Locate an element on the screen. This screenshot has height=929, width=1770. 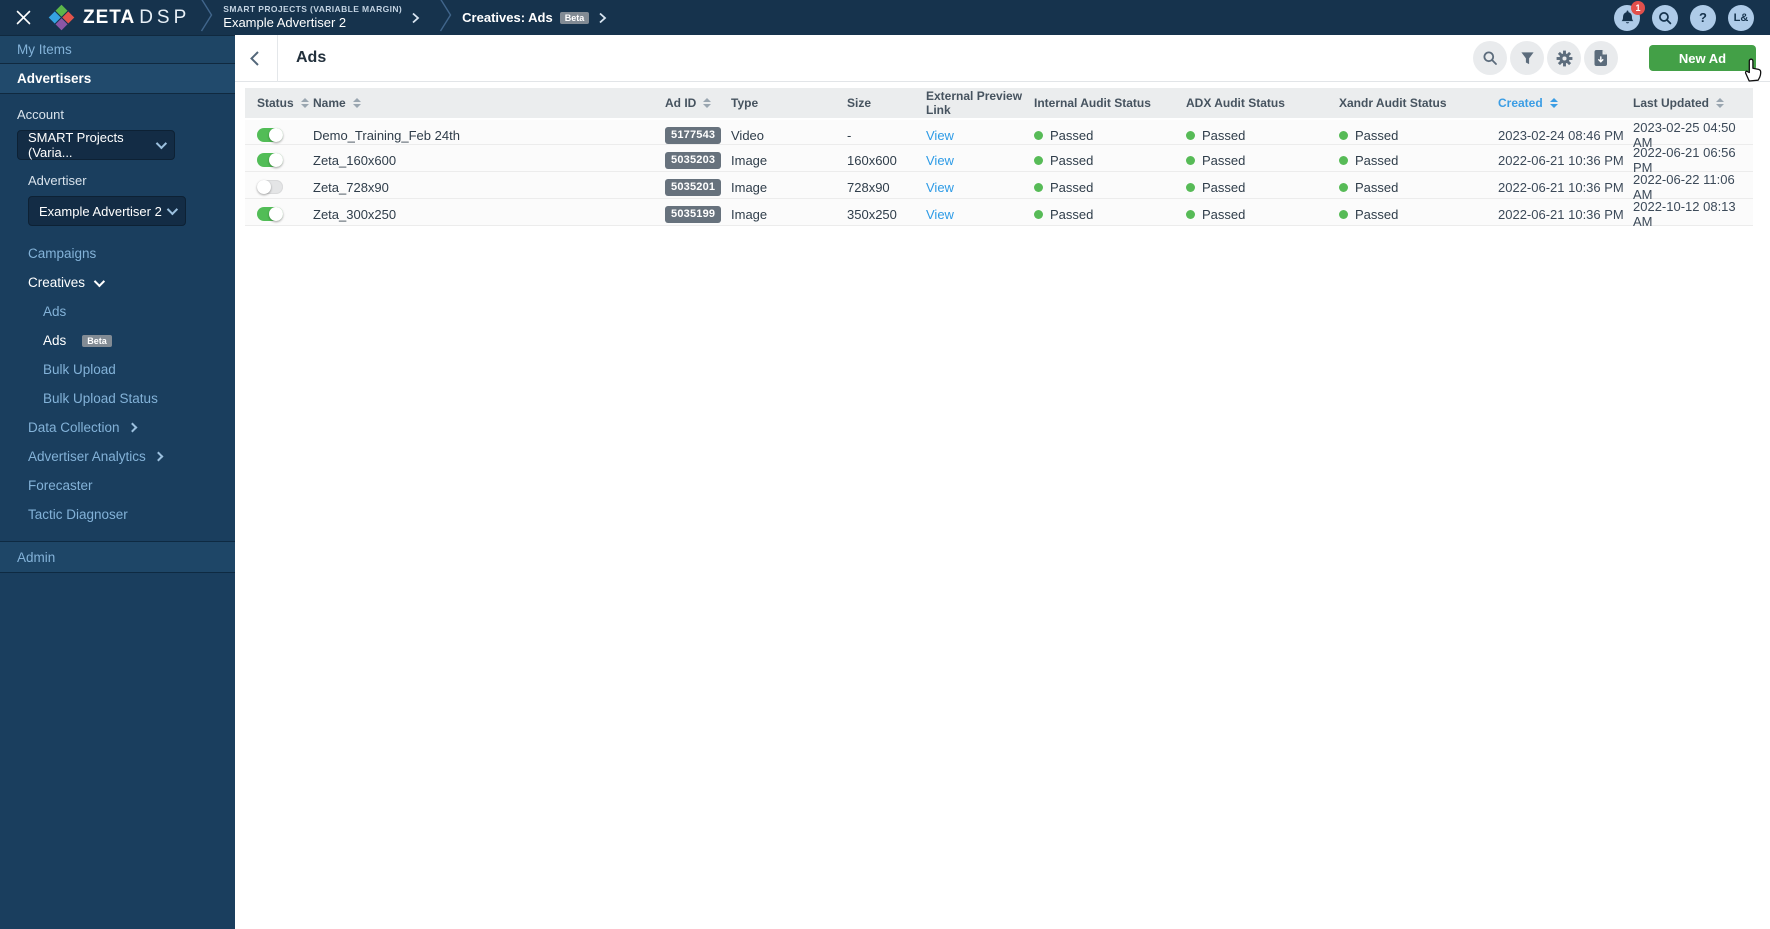
last-updated-date: 2022-06-21 06:56 PM is located at coordinates (1684, 160).